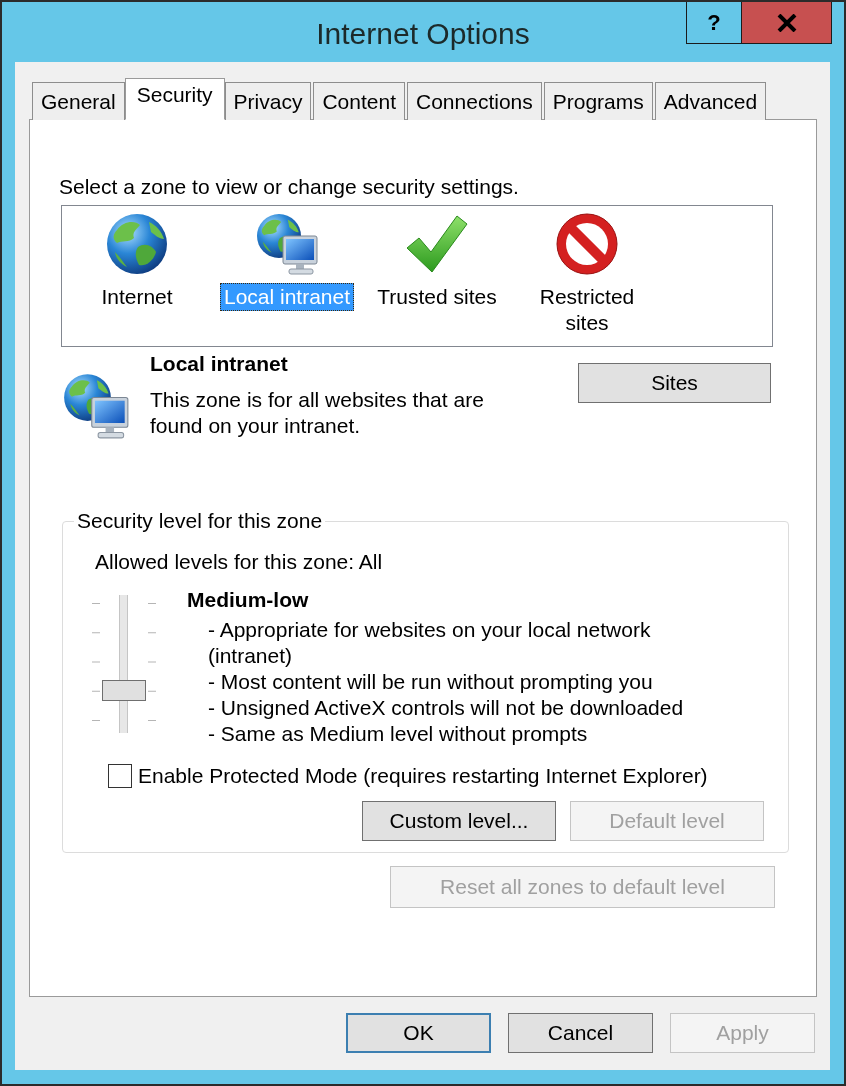  Describe the element at coordinates (137, 244) in the screenshot. I see `globe-icon` at that location.